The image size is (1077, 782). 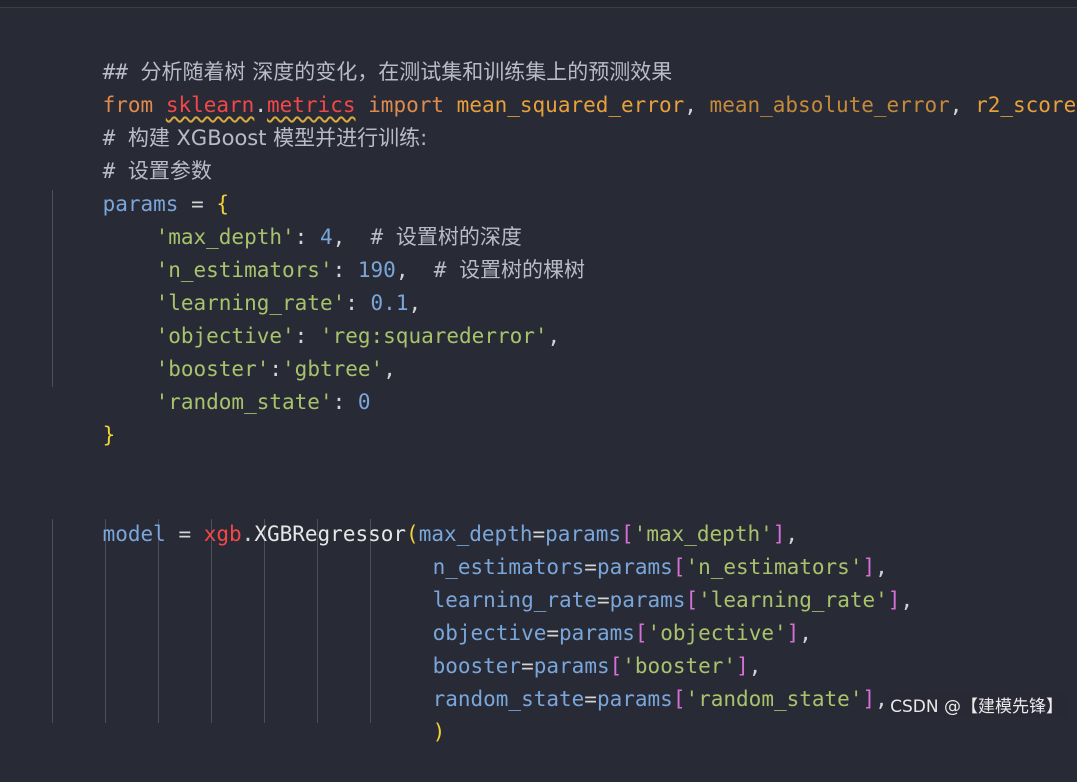 What do you see at coordinates (446, 270) in the screenshot?
I see `comment-hash: #` at bounding box center [446, 270].